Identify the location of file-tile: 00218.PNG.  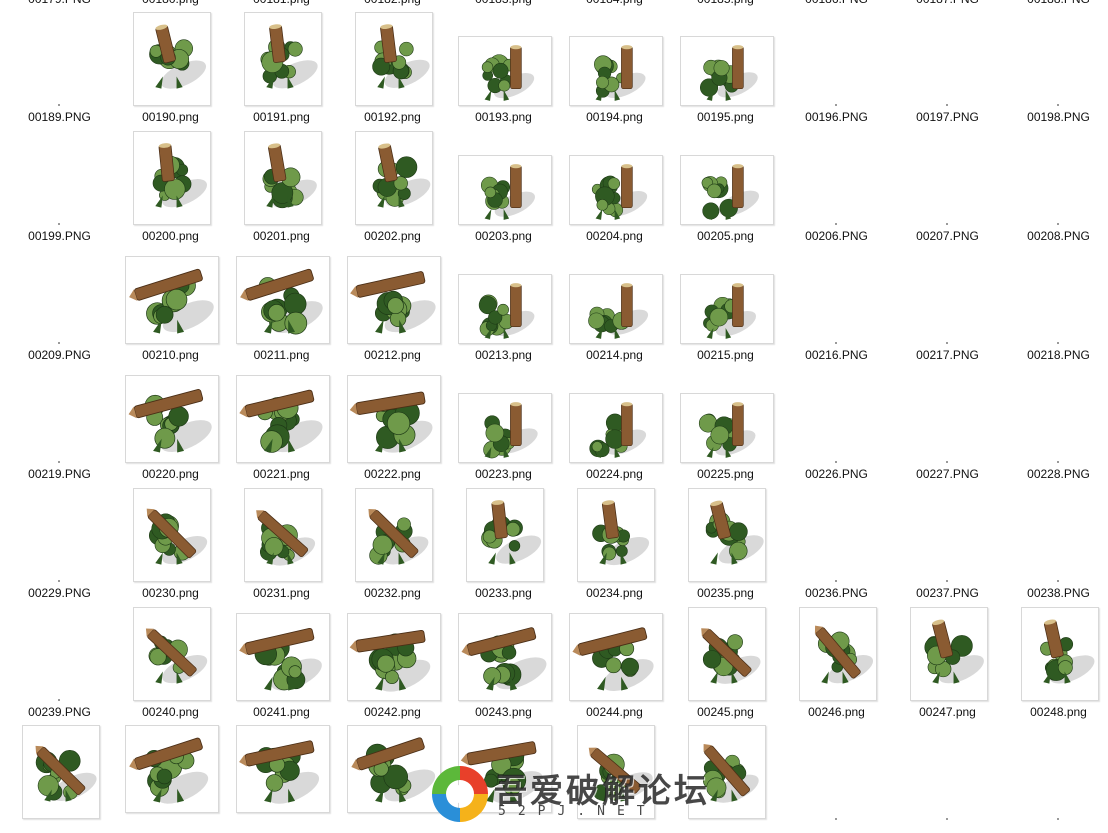
(1055, 300).